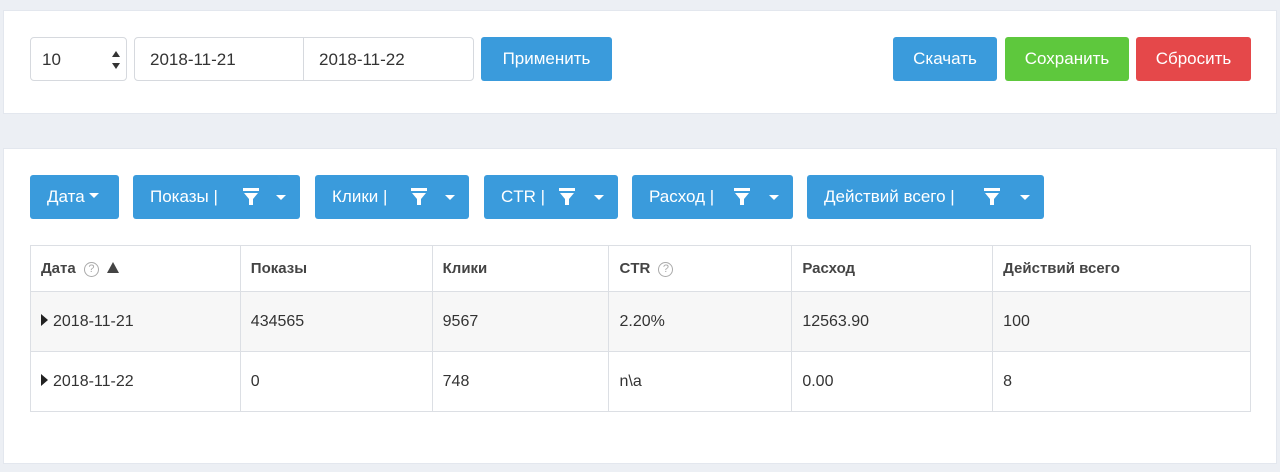 Image resolution: width=1280 pixels, height=472 pixels. Describe the element at coordinates (113, 267) in the screenshot. I see `sort-asc-icon` at that location.